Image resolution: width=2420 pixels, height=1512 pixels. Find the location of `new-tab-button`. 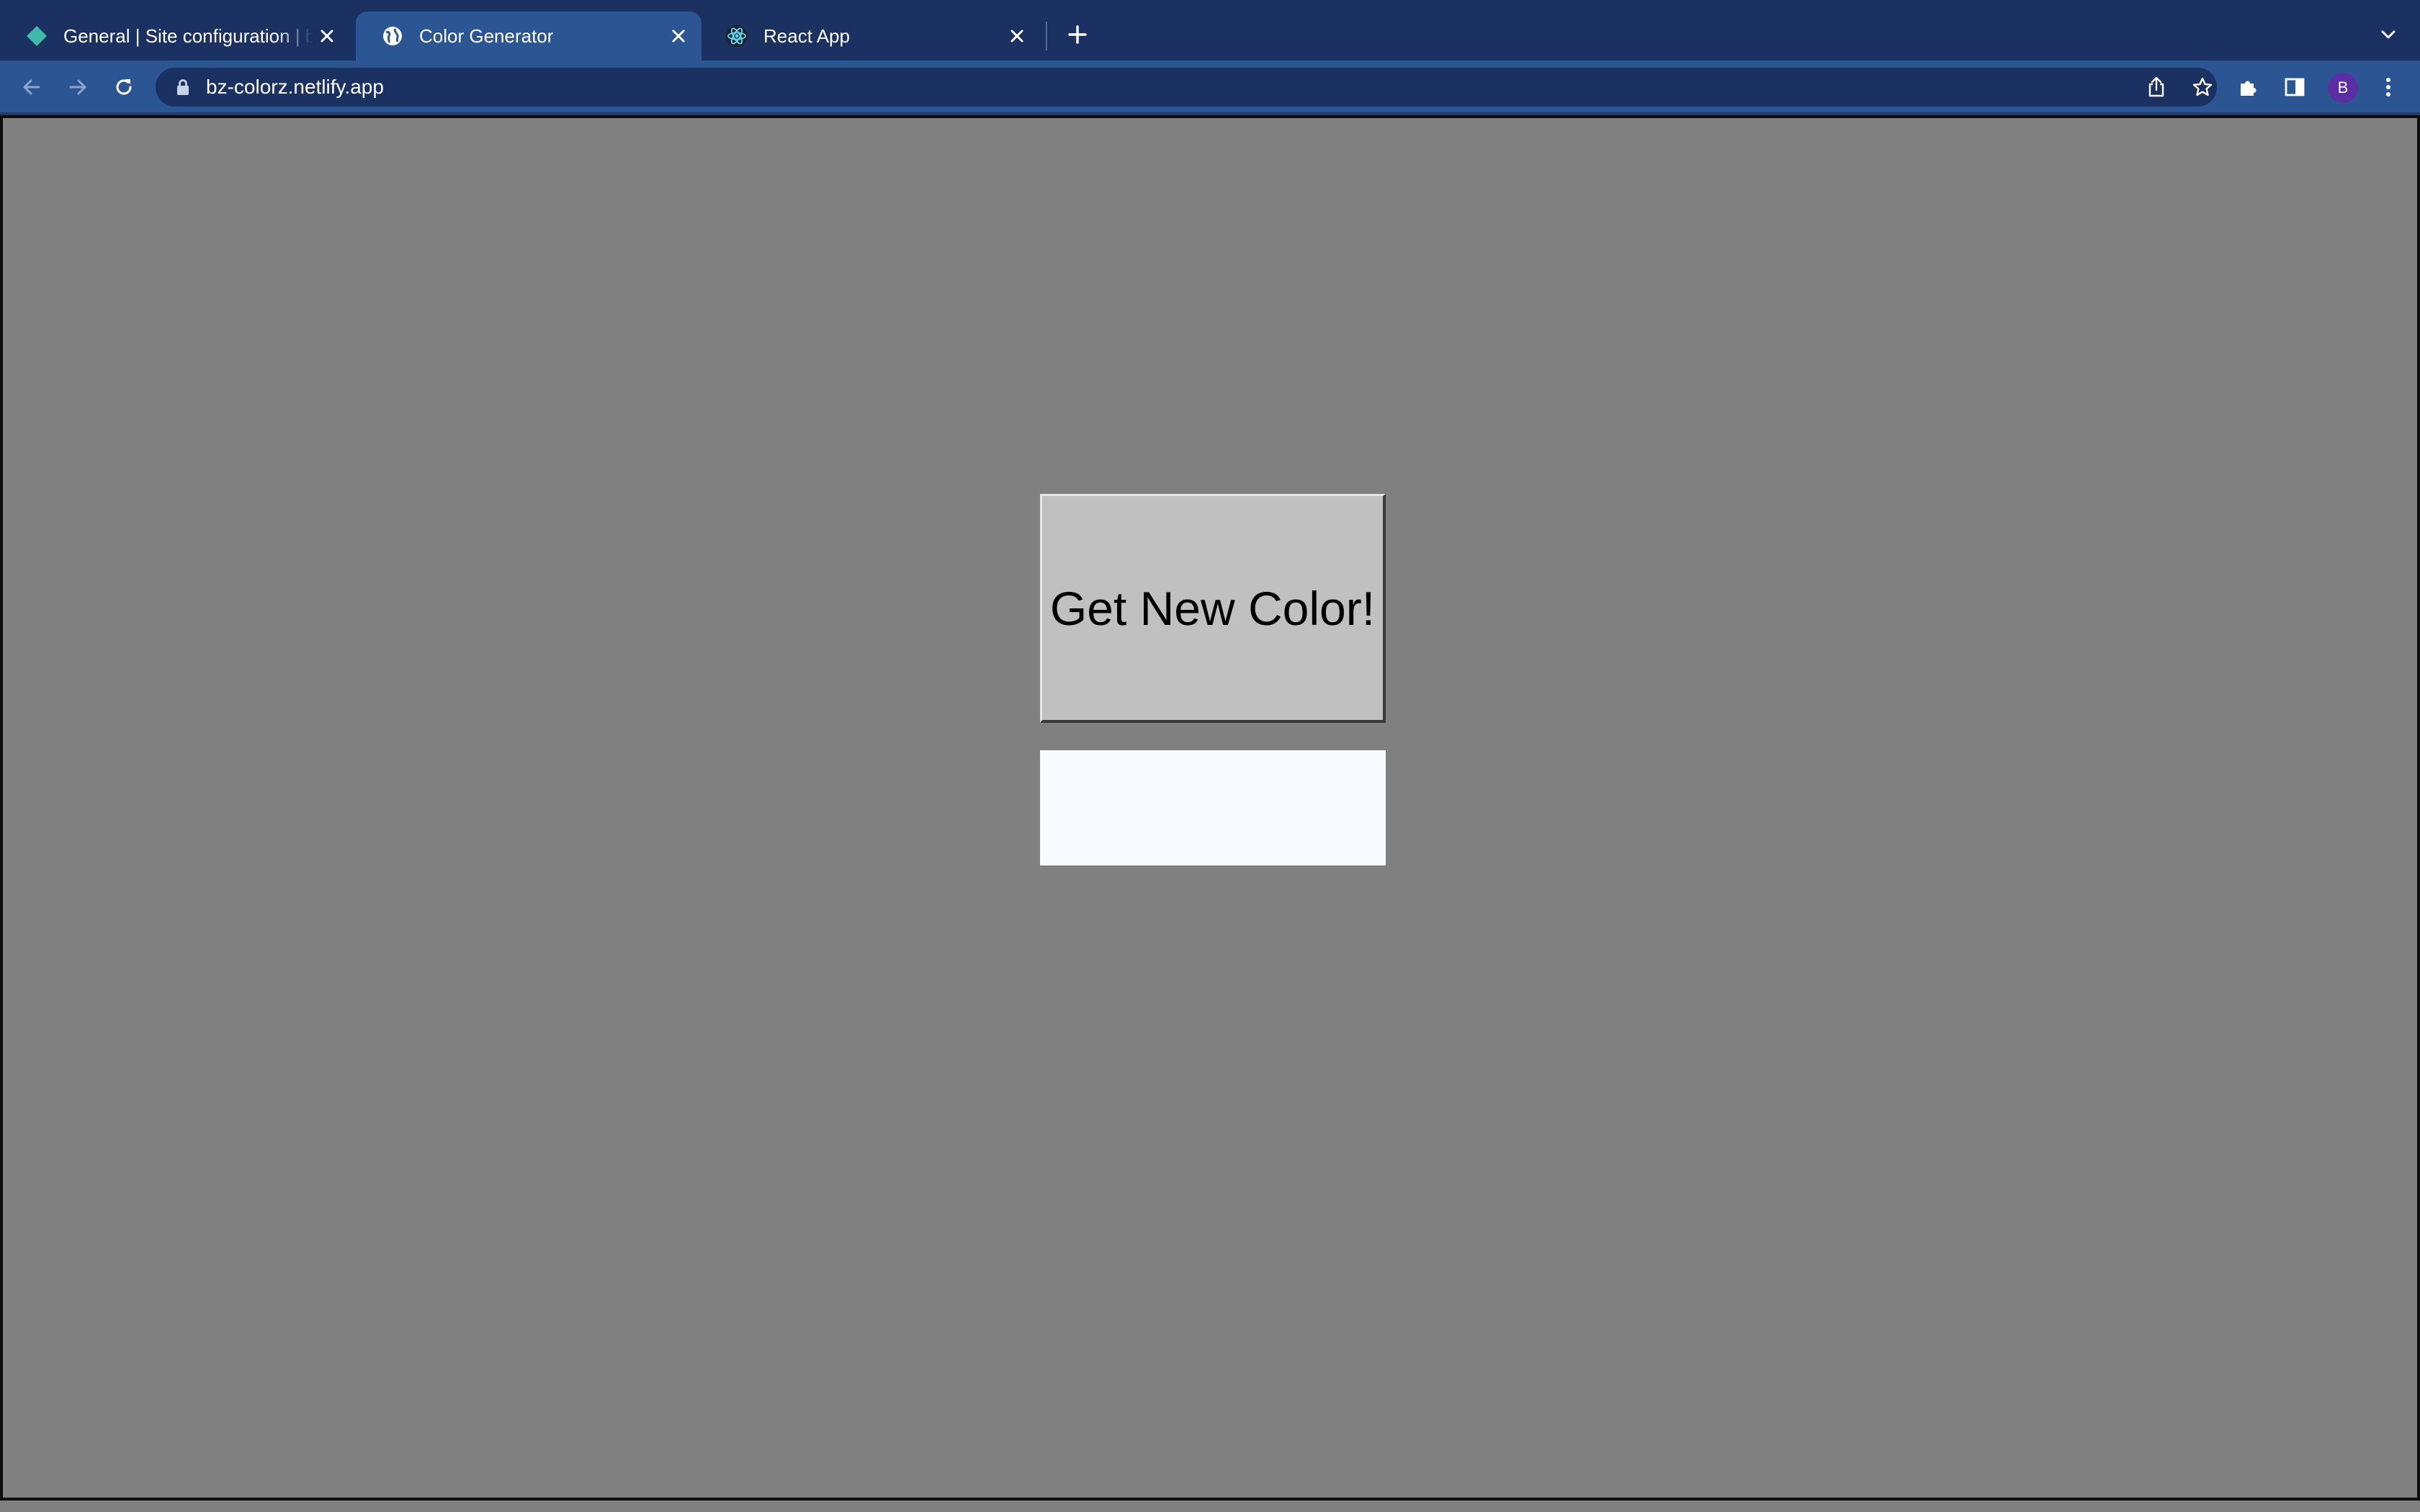

new-tab-button is located at coordinates (1077, 34).